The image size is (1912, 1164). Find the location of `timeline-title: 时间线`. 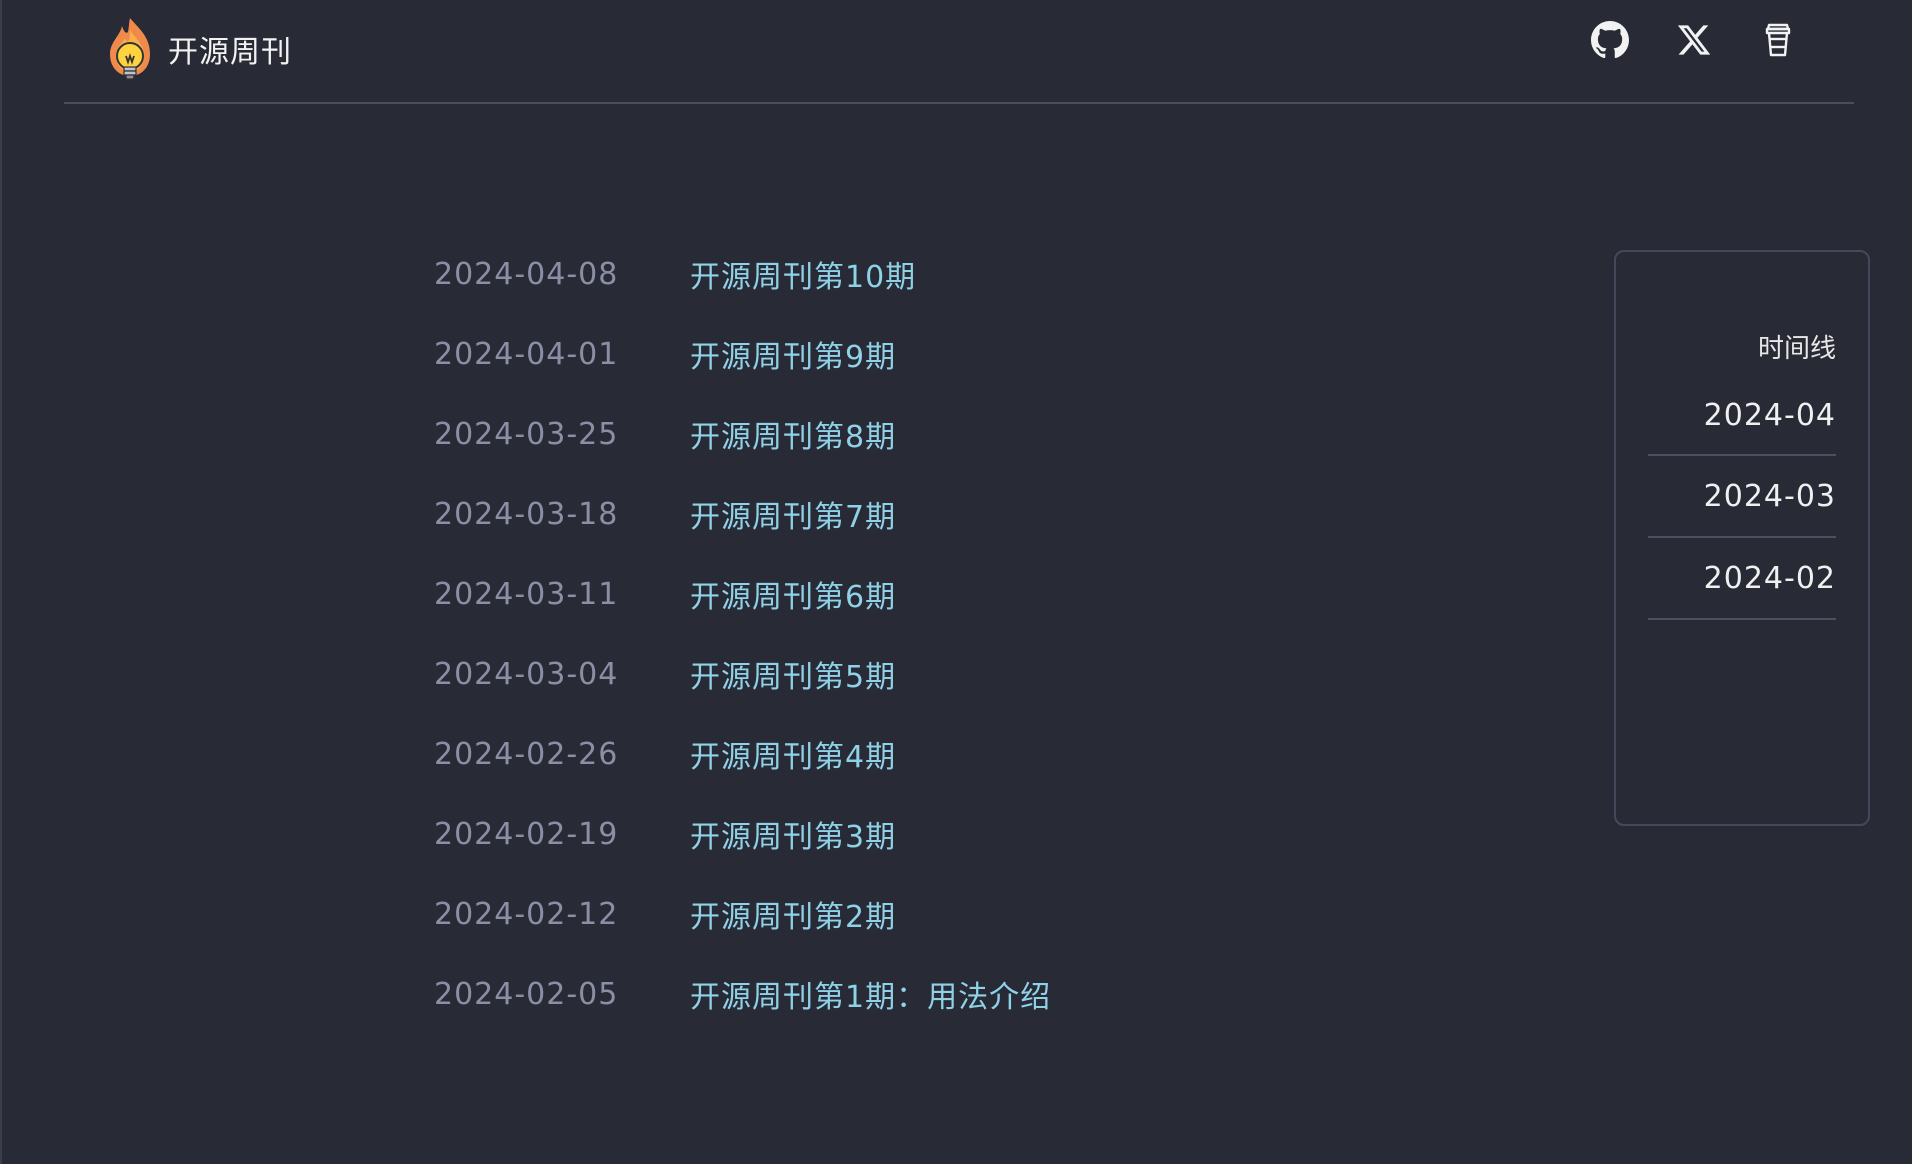

timeline-title: 时间线 is located at coordinates (1796, 349).